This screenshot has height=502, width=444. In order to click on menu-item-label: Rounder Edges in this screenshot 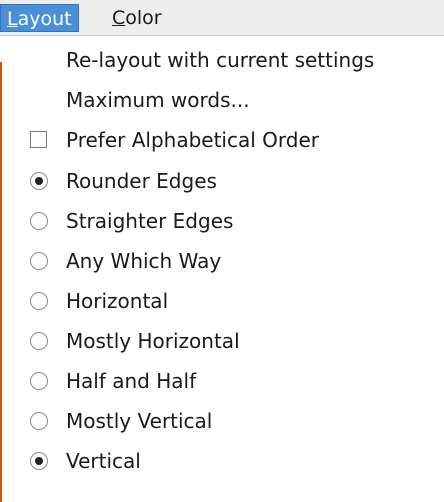, I will do `click(141, 181)`.